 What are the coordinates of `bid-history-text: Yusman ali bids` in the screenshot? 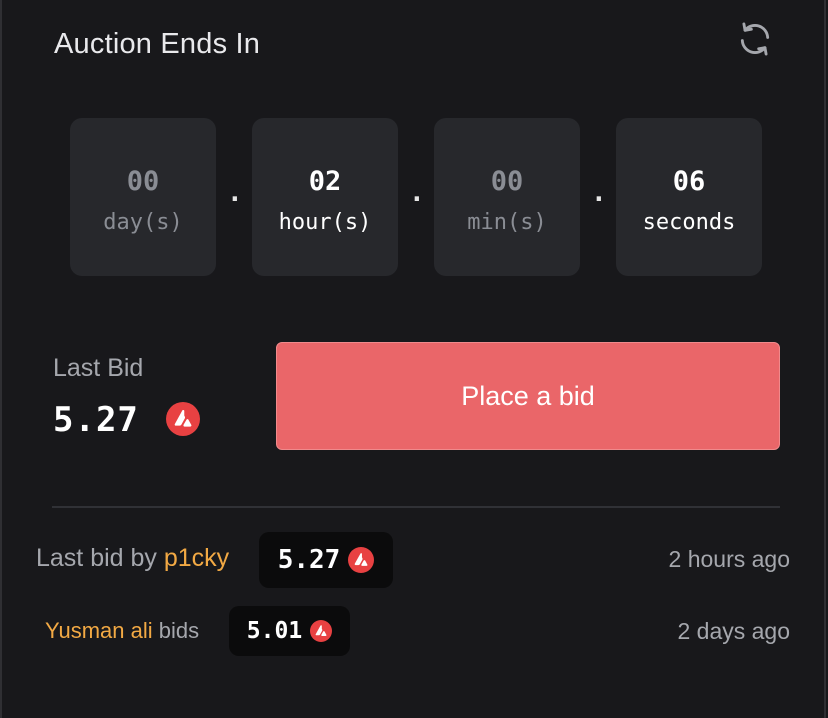 It's located at (122, 631).